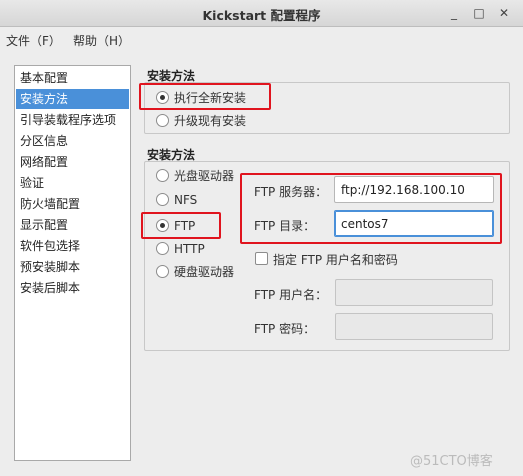  What do you see at coordinates (201, 272) in the screenshot?
I see `radio-harddrive: 硬盘驱动器` at bounding box center [201, 272].